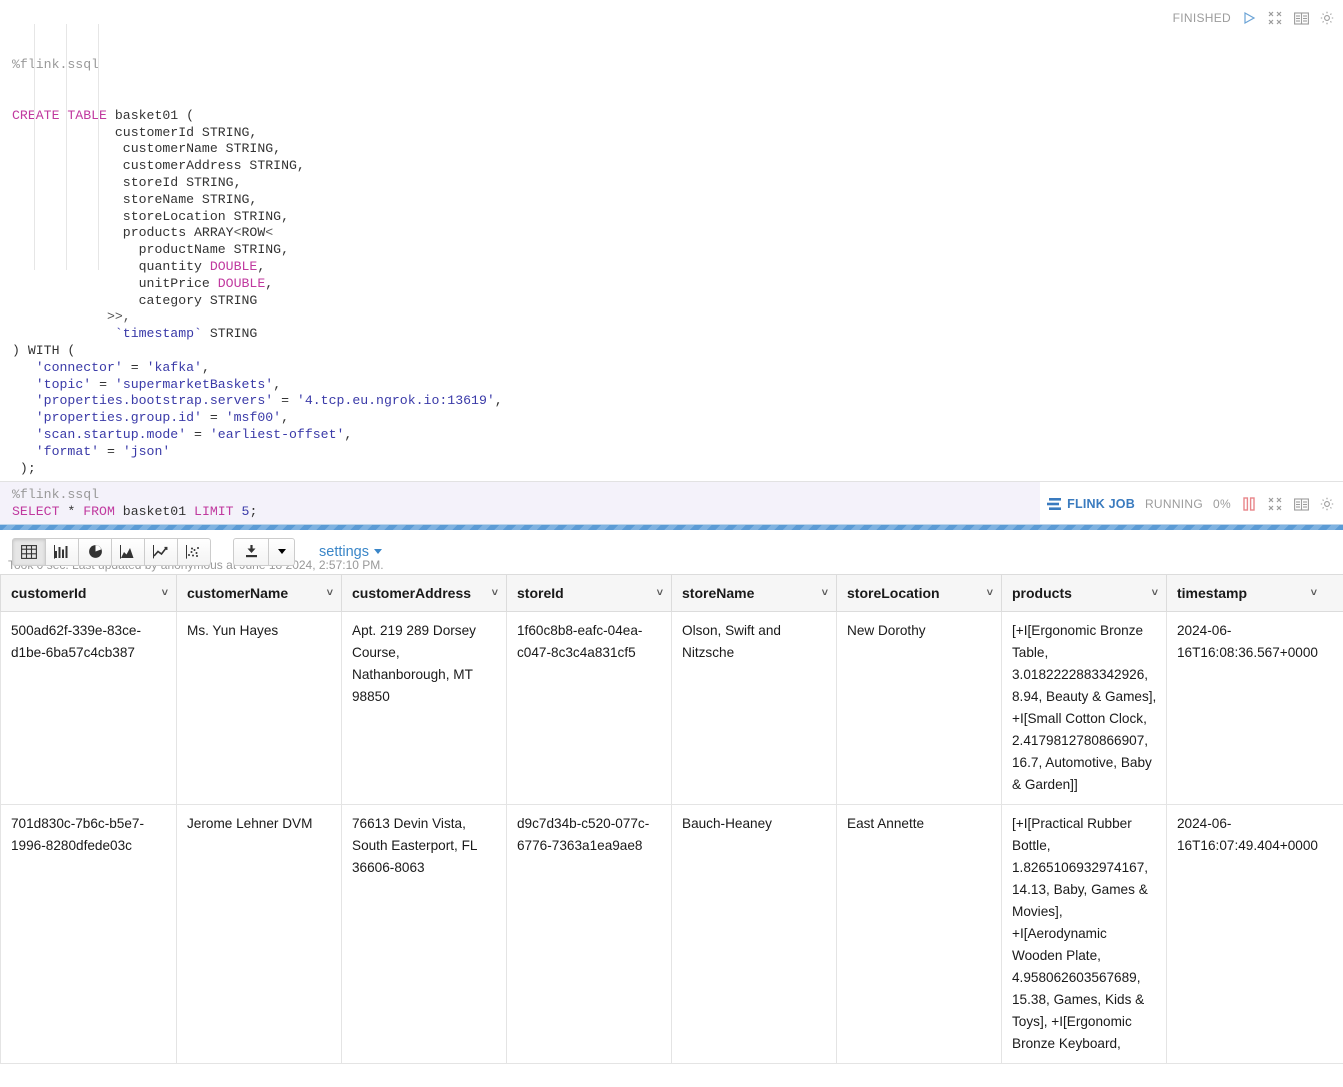 The height and width of the screenshot is (1087, 1343). What do you see at coordinates (62, 551) in the screenshot?
I see `bar-chart-view-button` at bounding box center [62, 551].